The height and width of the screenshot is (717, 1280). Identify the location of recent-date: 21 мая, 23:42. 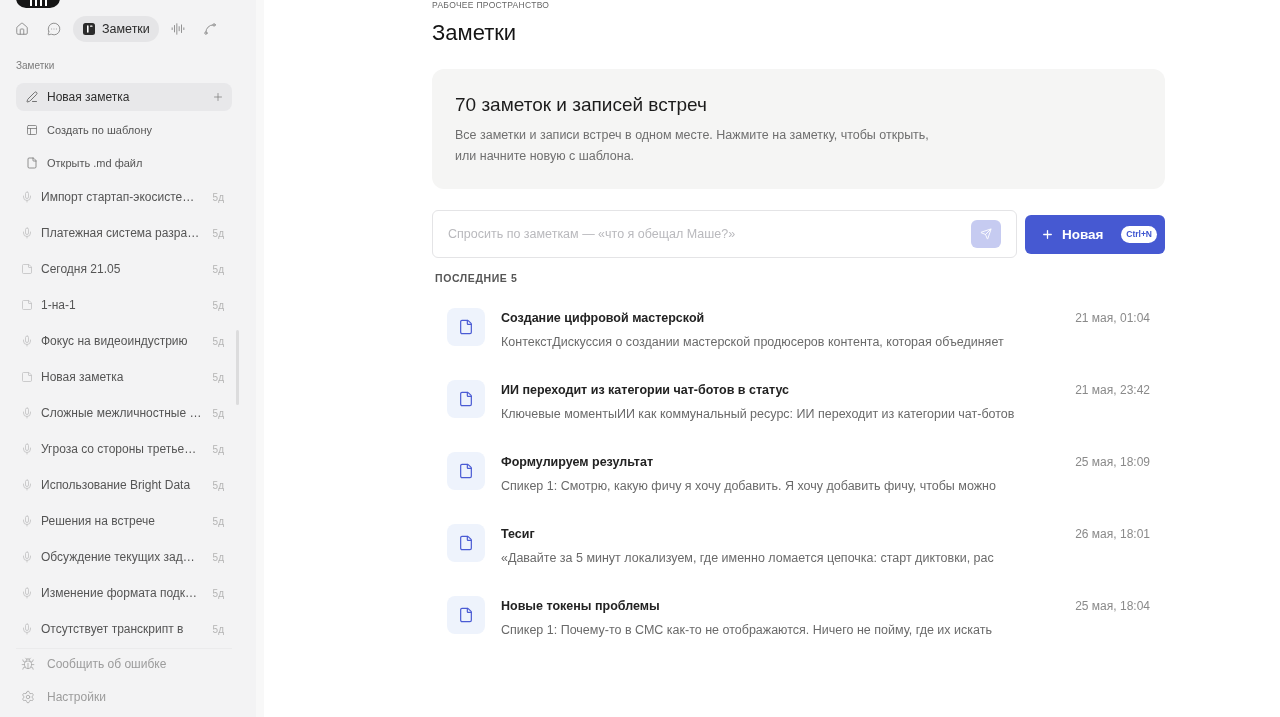
(1112, 390).